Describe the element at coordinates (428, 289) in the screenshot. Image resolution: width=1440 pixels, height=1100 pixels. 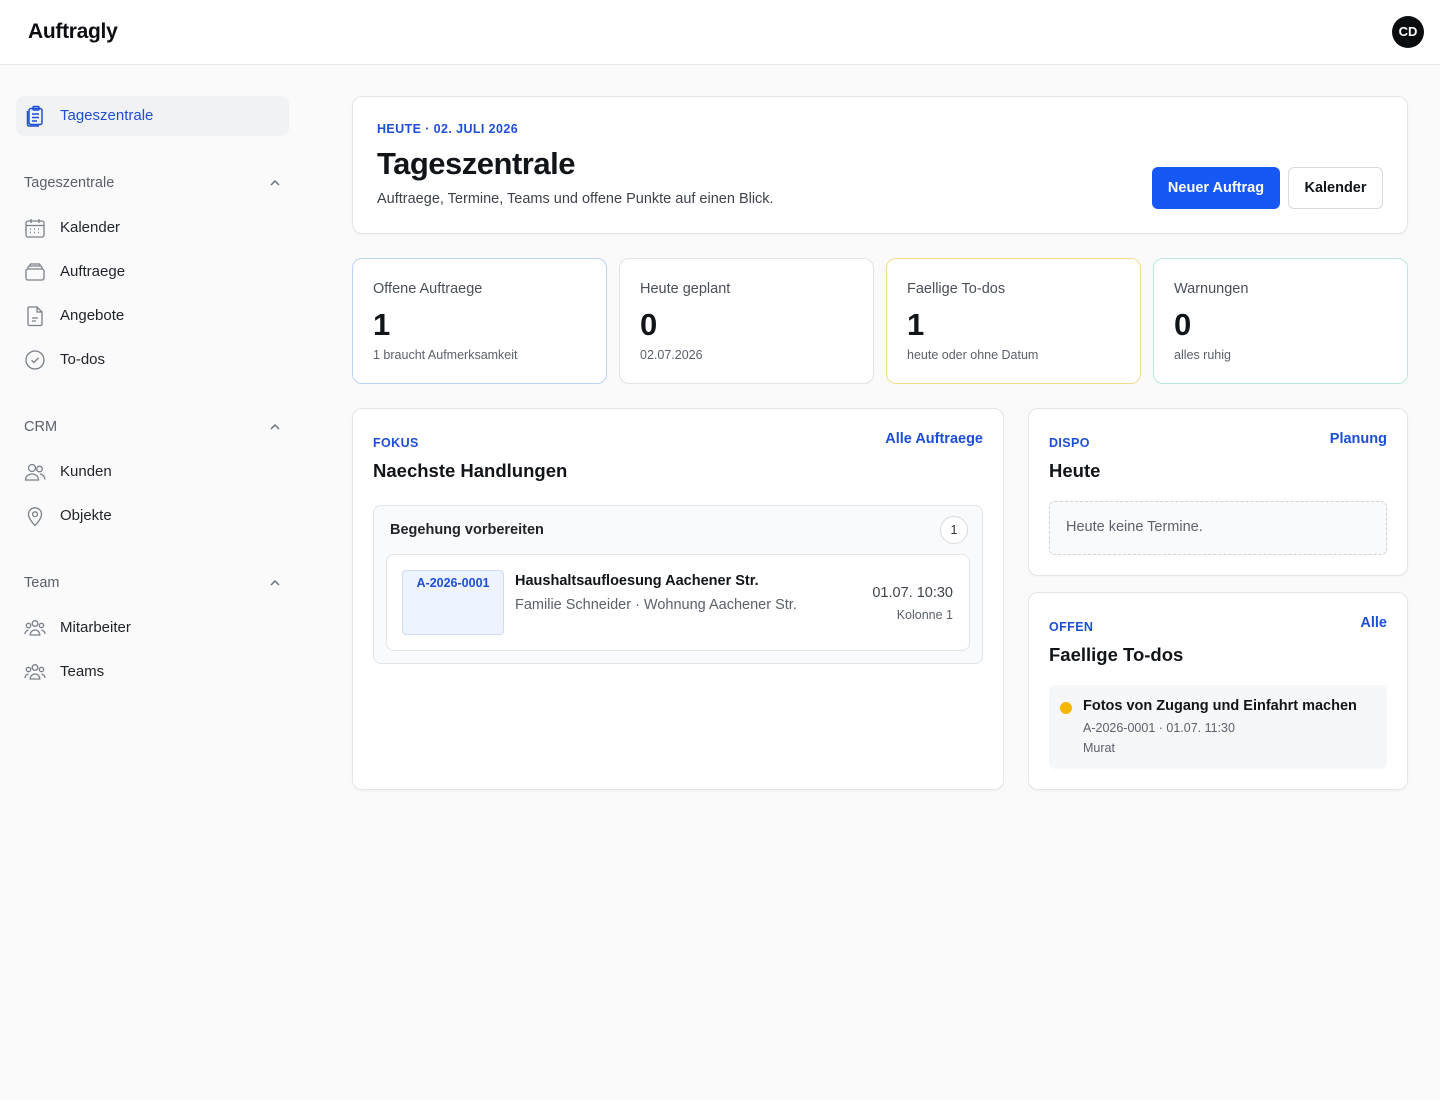
I see `stat-title: Offene Auftraege` at that location.